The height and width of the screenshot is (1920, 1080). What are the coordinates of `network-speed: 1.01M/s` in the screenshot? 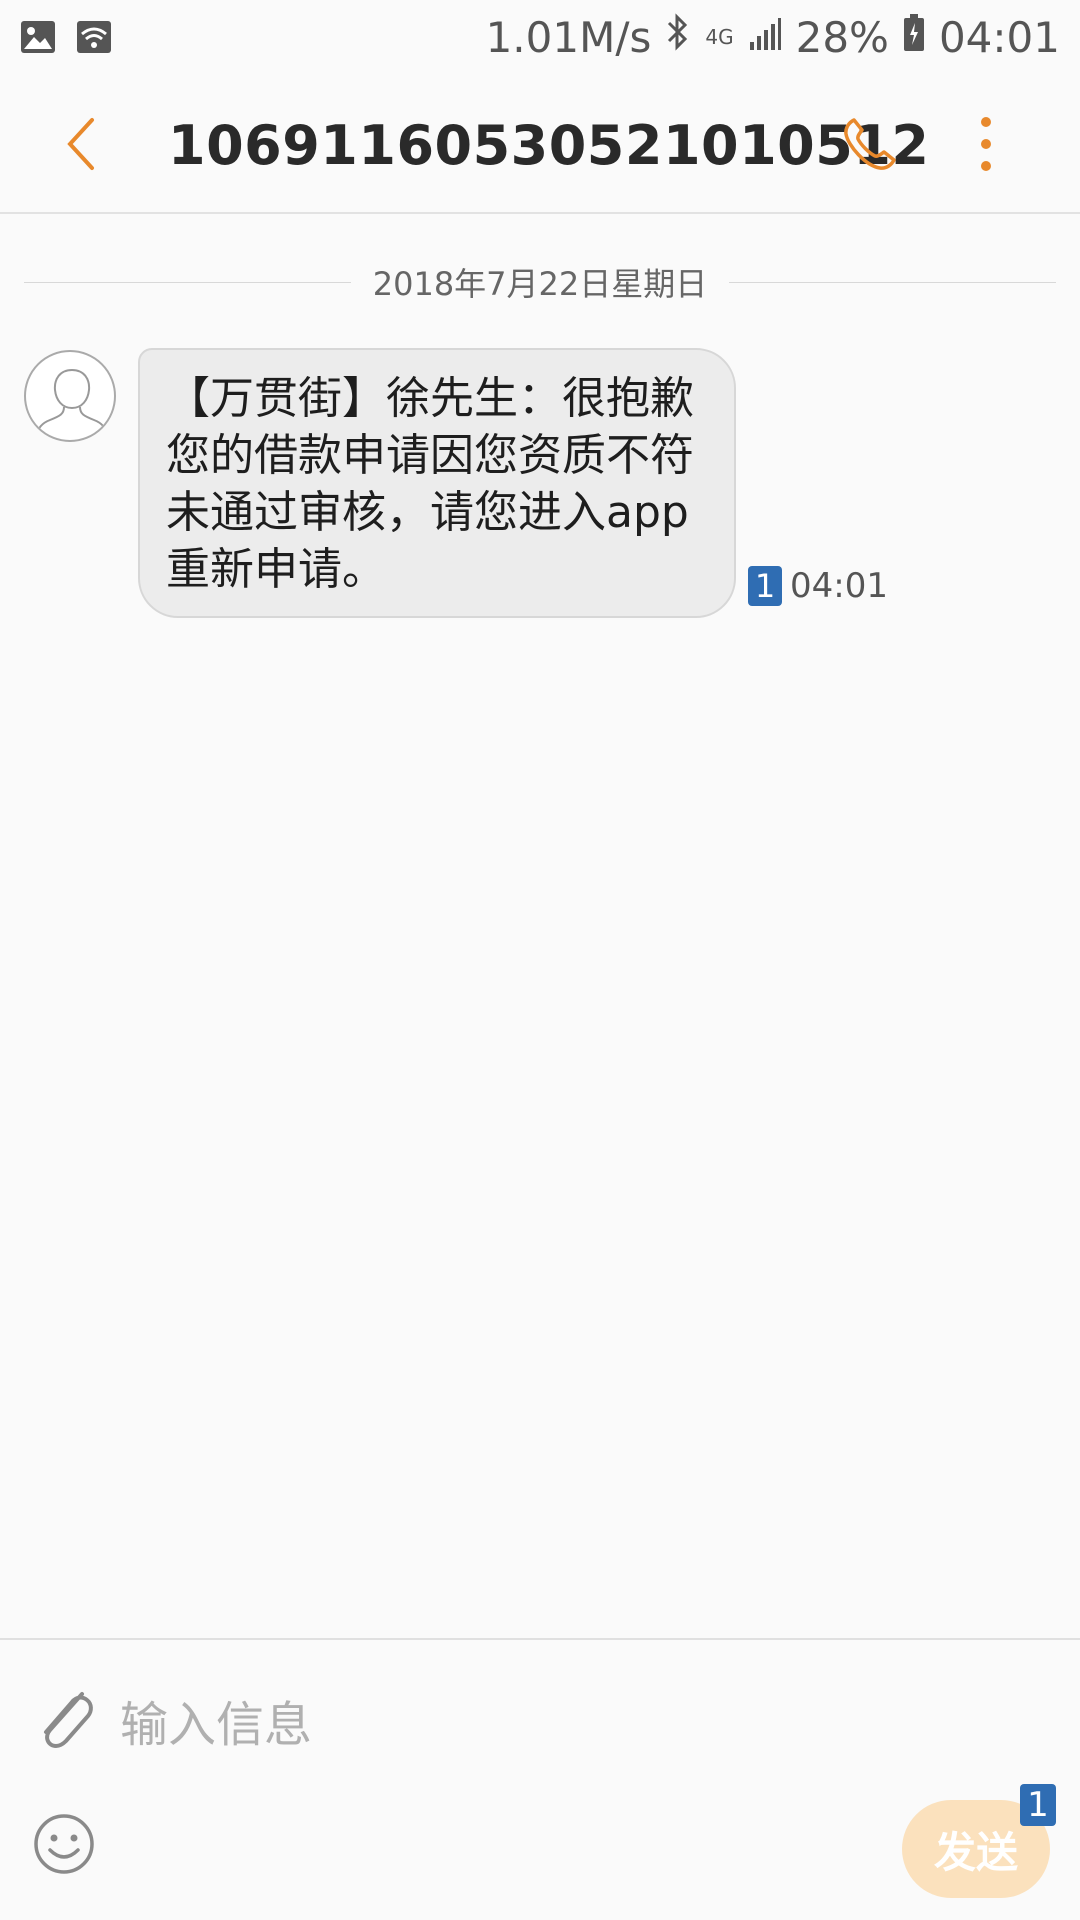 It's located at (568, 37).